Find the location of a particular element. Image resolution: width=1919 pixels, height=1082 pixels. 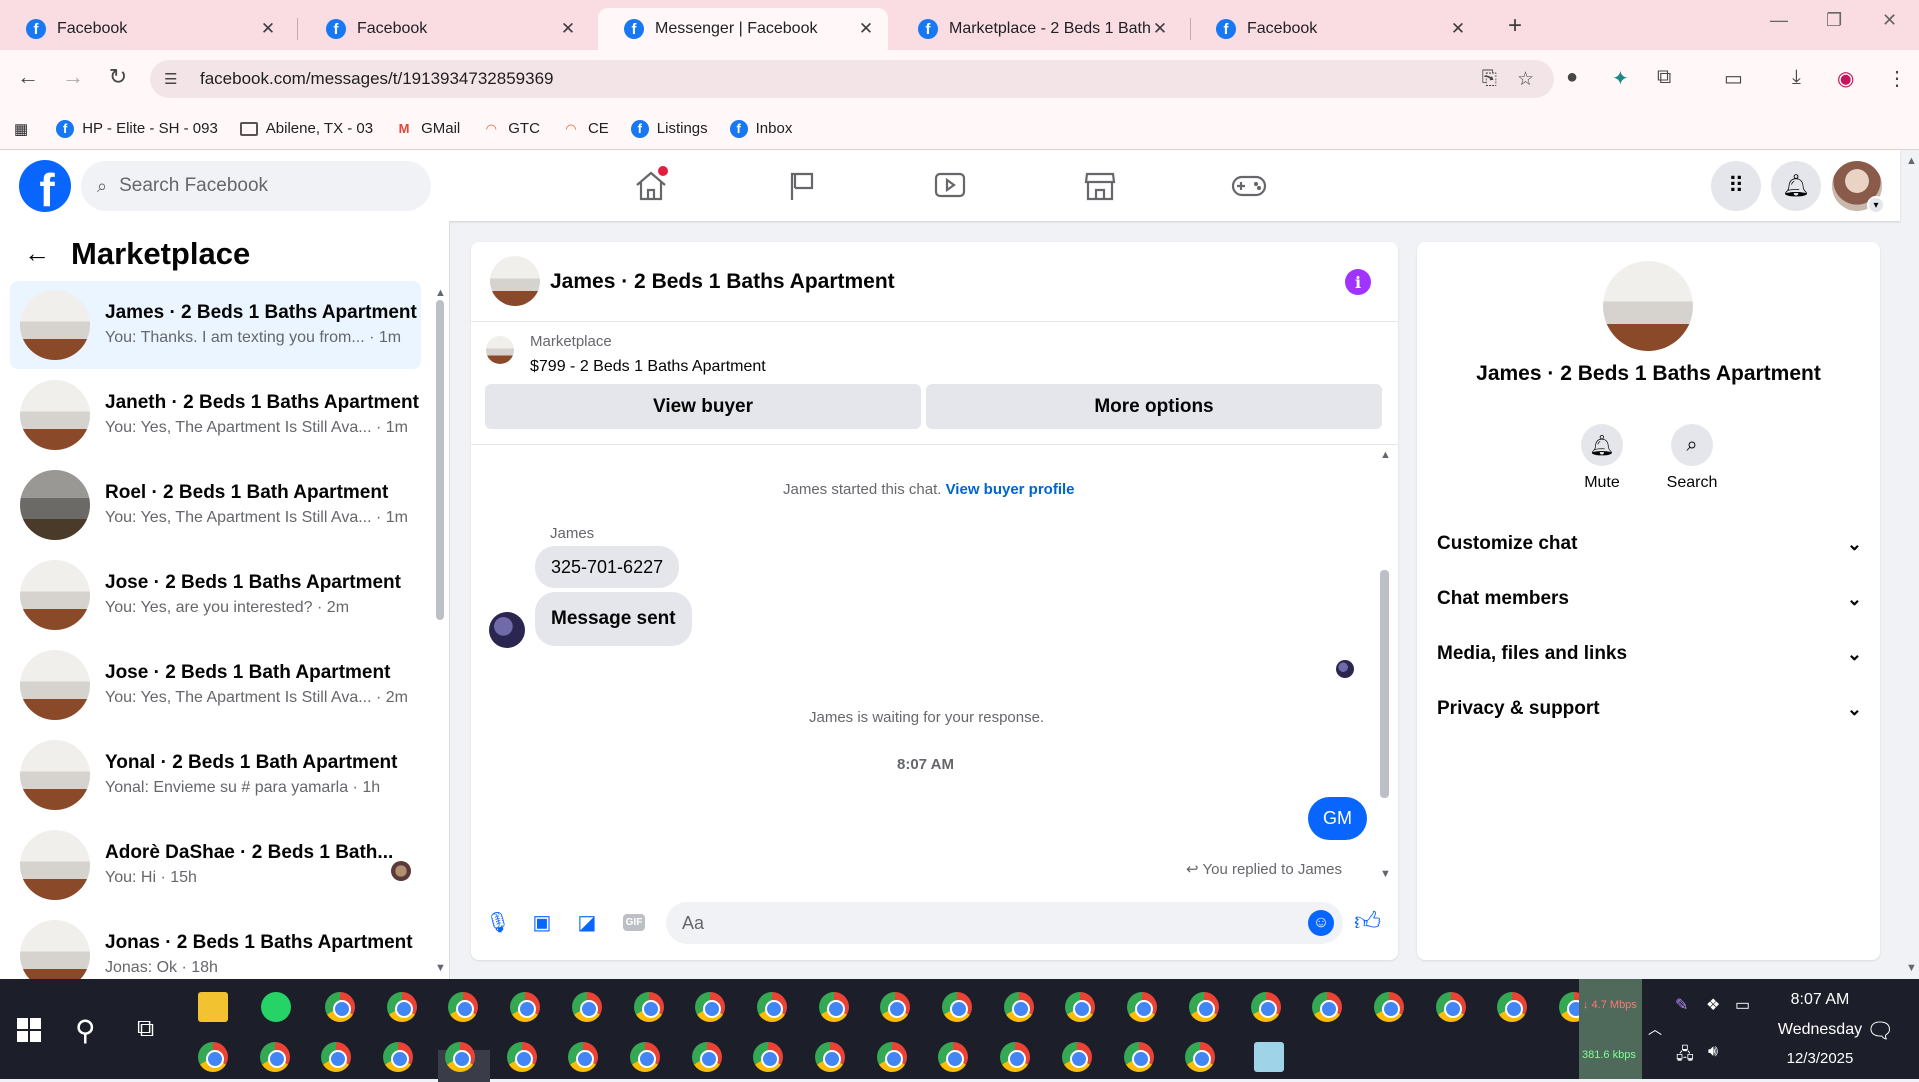

photo-icon: ▣ is located at coordinates (542, 922).